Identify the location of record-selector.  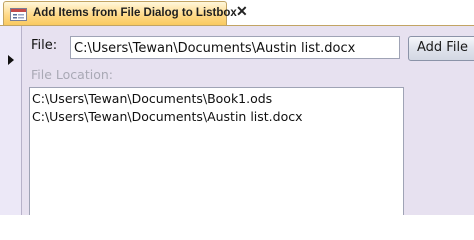
(11, 120).